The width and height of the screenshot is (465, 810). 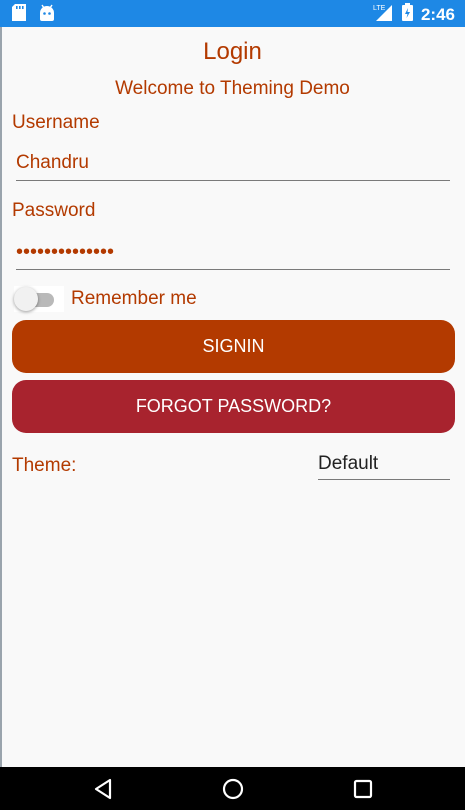 What do you see at coordinates (363, 789) in the screenshot?
I see `recents-icon` at bounding box center [363, 789].